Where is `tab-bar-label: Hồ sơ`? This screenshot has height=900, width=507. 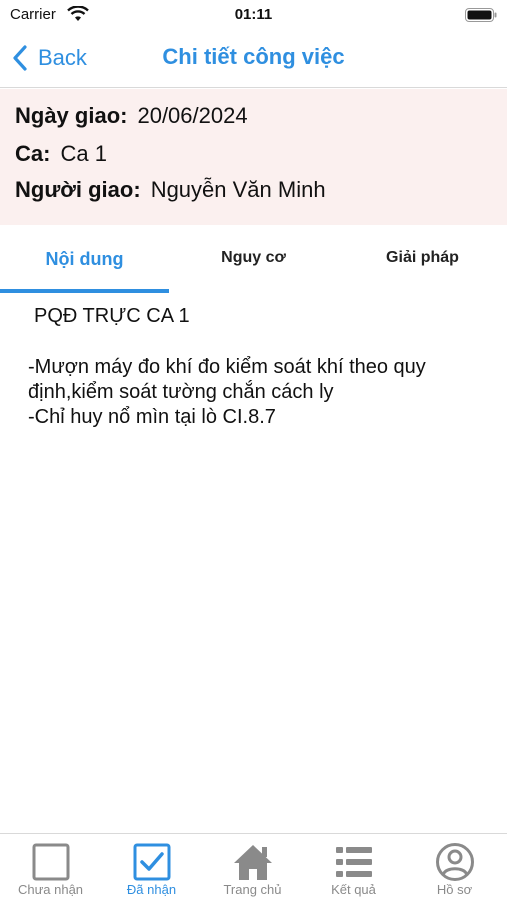 tab-bar-label: Hồ sơ is located at coordinates (454, 889).